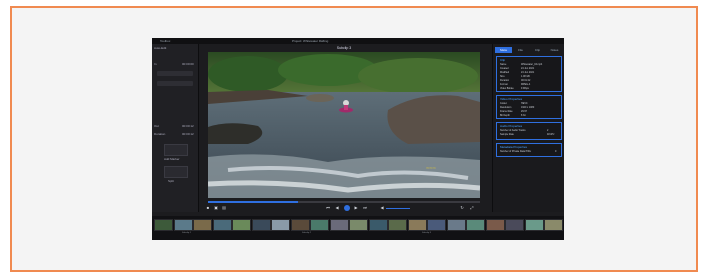  I want to click on left-panel-subtitle: Auto-Edit, so click(160, 48).